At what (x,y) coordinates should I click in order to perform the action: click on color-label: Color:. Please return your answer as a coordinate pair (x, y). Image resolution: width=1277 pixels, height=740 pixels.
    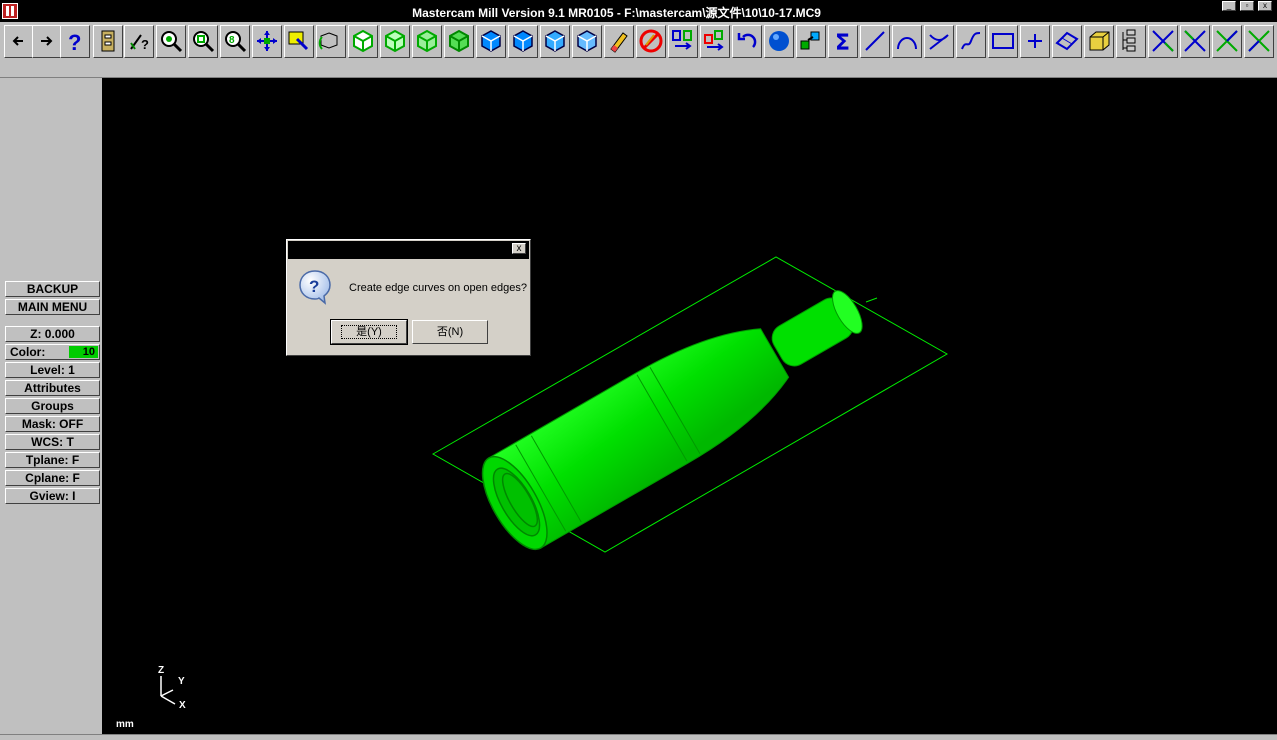
    Looking at the image, I should click on (28, 352).